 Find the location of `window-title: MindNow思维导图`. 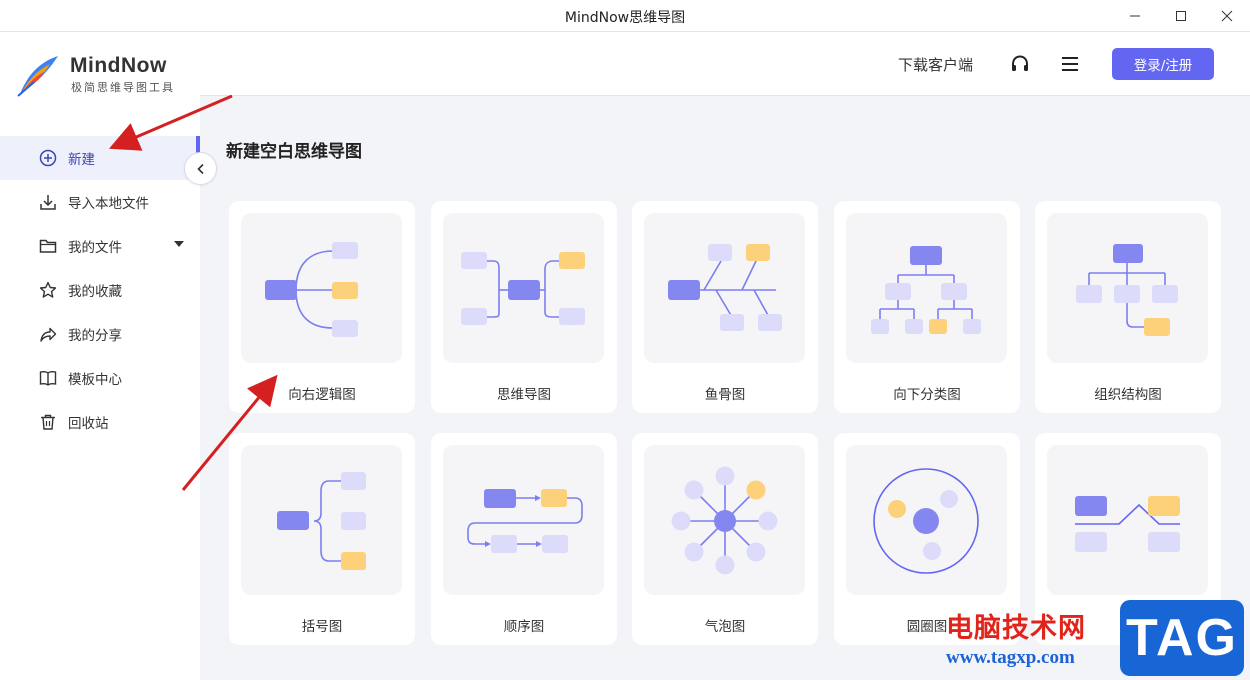

window-title: MindNow思维导图 is located at coordinates (625, 18).